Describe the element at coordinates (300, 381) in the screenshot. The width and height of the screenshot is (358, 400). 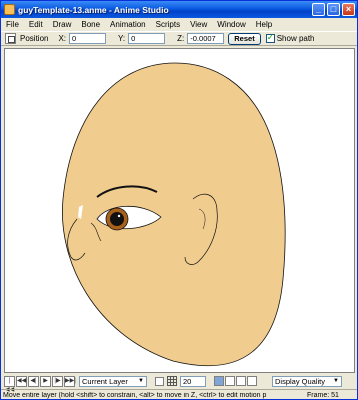
I see `display-quality-value: Display Quality` at that location.